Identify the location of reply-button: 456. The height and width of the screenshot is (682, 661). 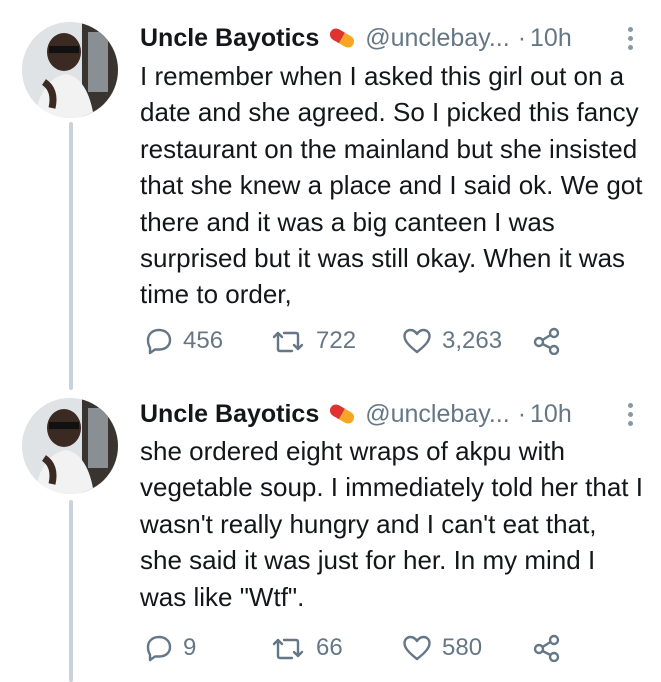
(184, 341).